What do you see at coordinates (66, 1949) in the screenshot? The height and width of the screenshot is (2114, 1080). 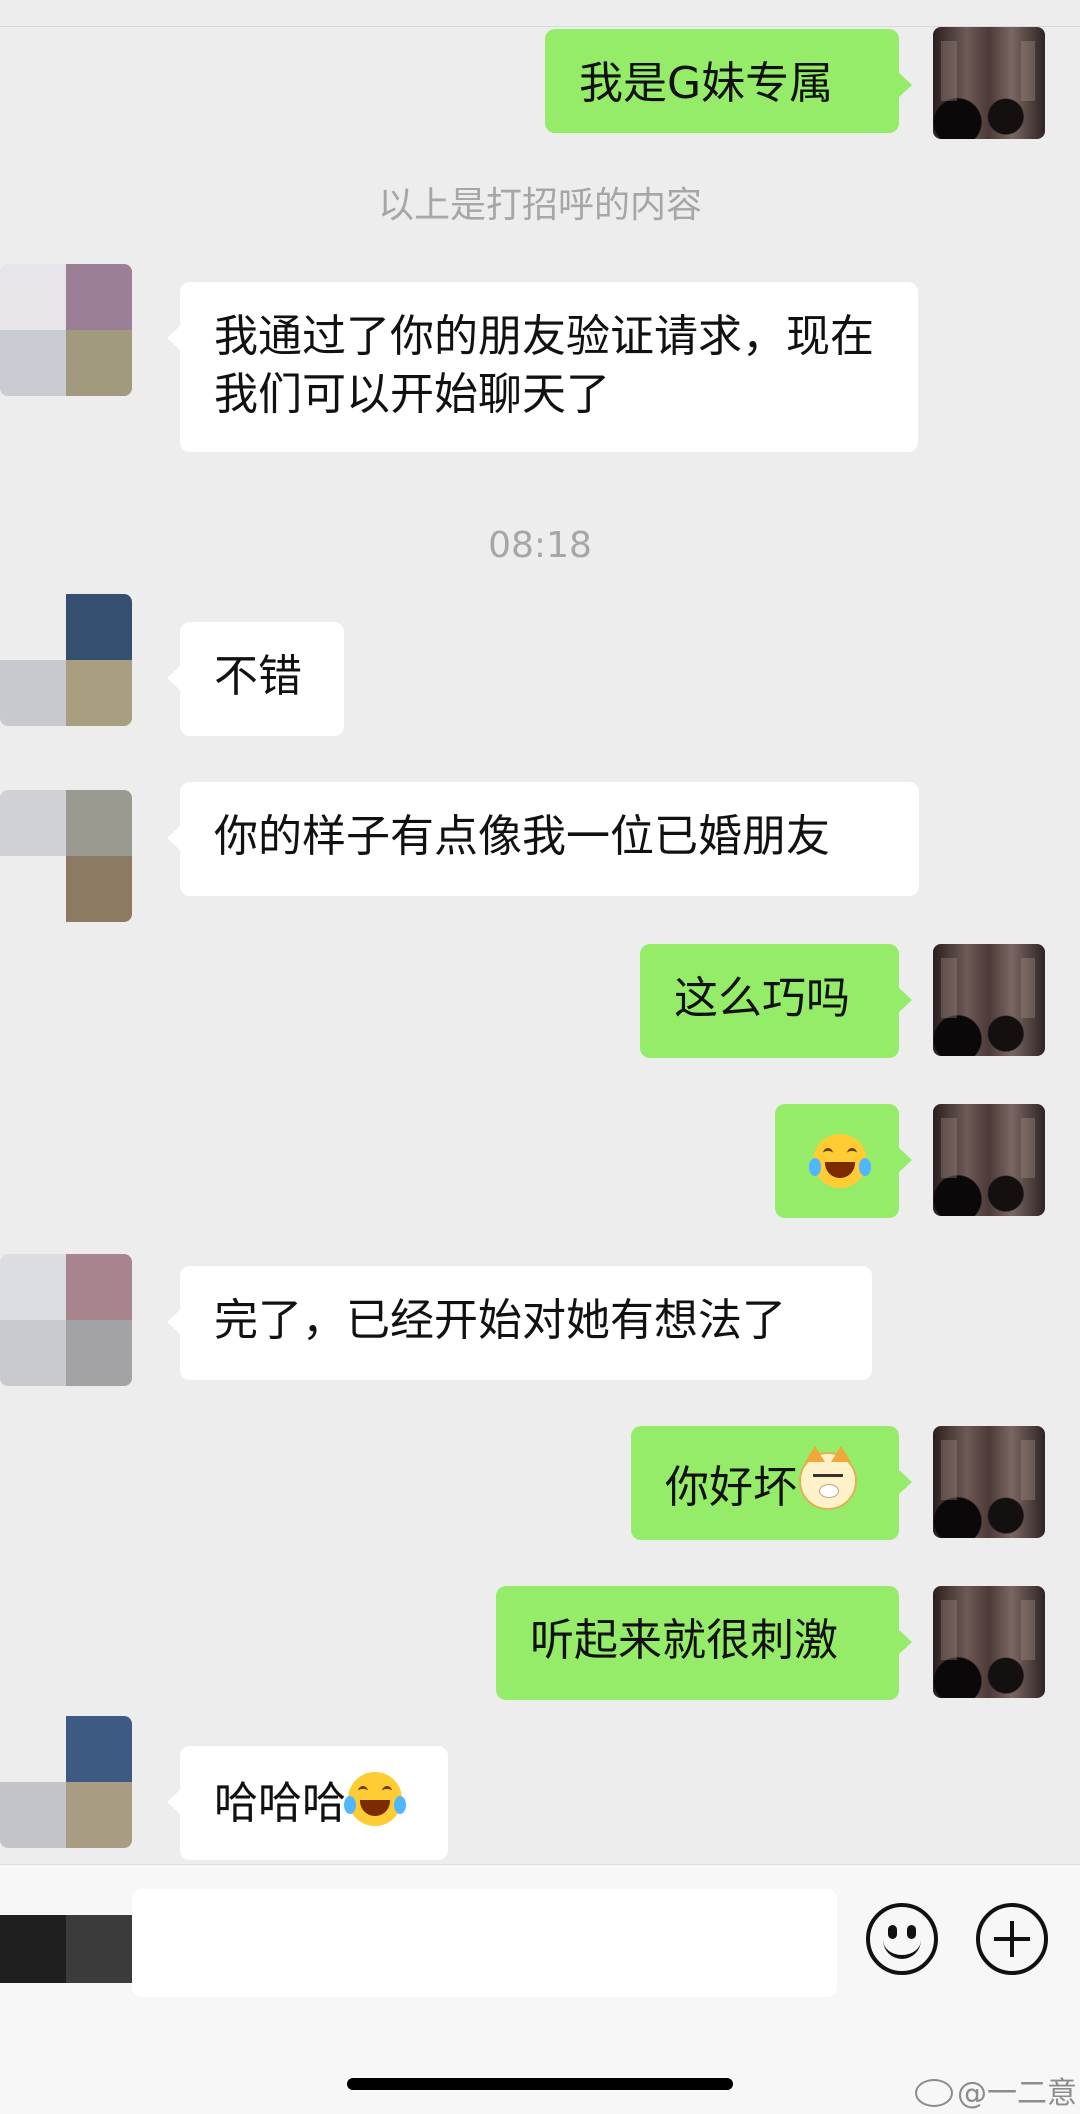 I see `voice-toggle-button` at bounding box center [66, 1949].